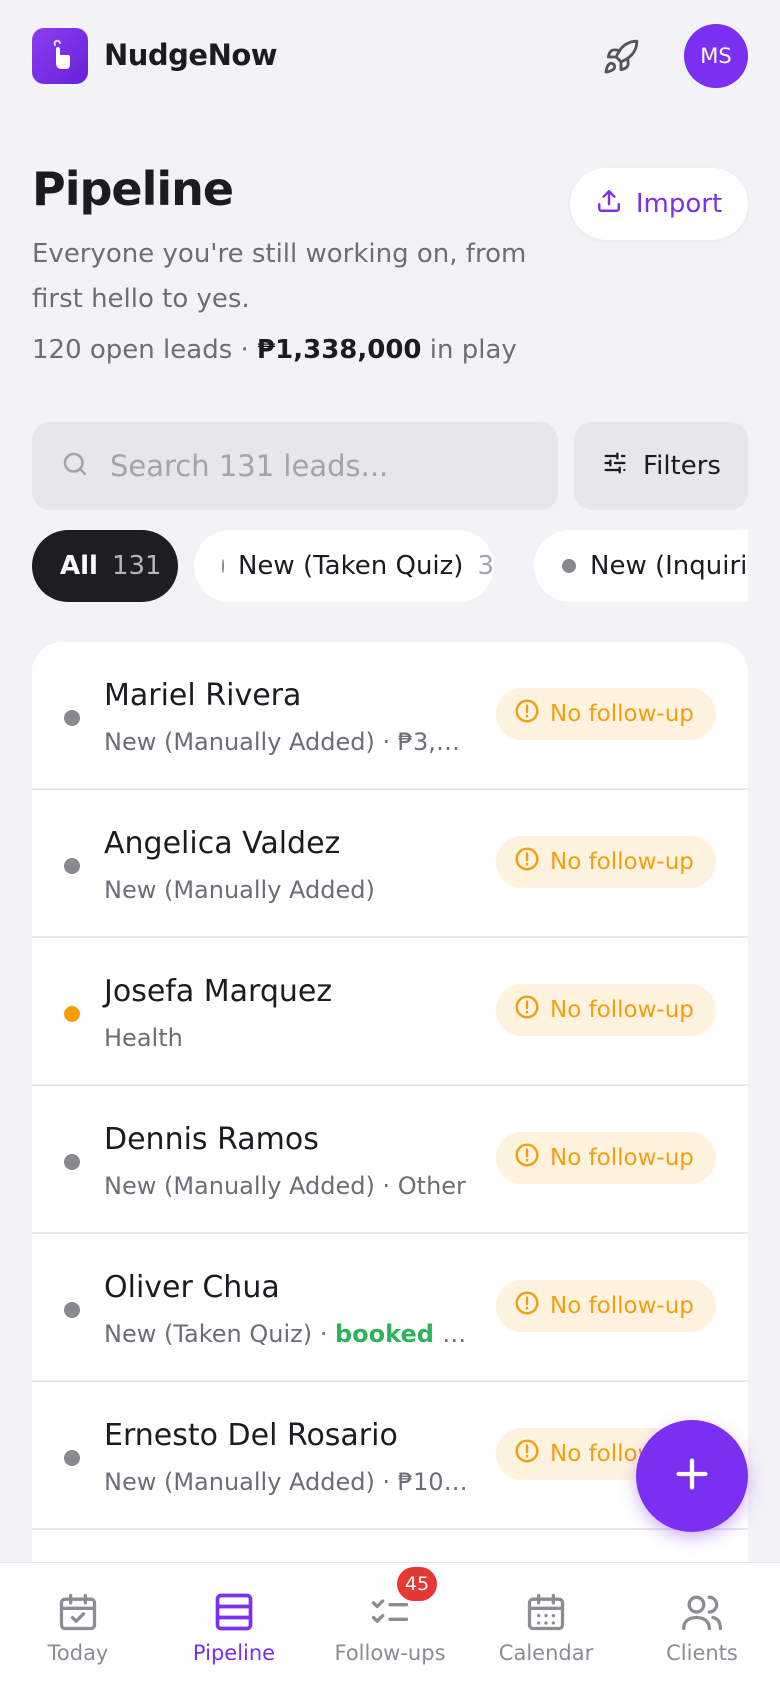  What do you see at coordinates (234, 1653) in the screenshot?
I see `tab-label: Pipeline` at bounding box center [234, 1653].